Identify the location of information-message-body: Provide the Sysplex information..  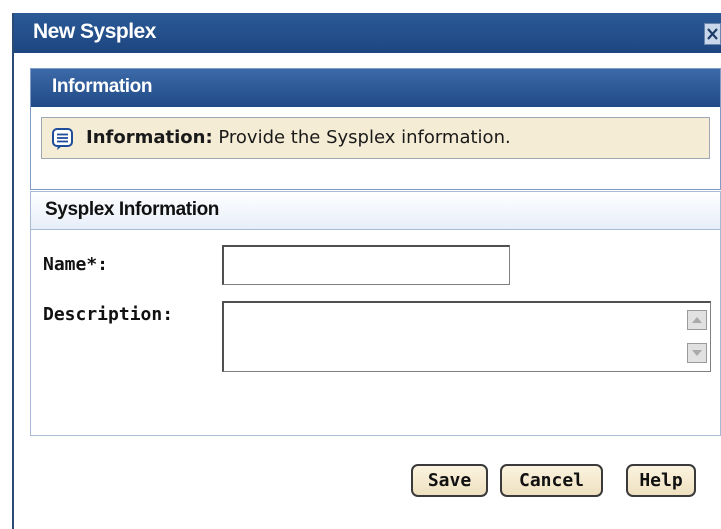
(361, 137).